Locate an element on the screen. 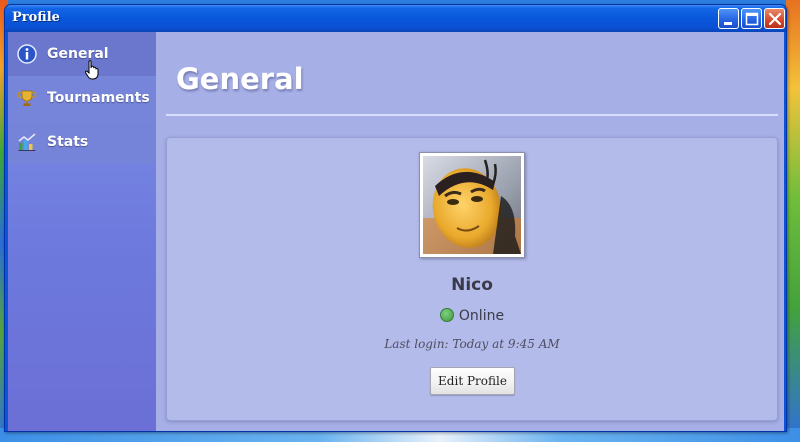  status-row: Online is located at coordinates (472, 316).